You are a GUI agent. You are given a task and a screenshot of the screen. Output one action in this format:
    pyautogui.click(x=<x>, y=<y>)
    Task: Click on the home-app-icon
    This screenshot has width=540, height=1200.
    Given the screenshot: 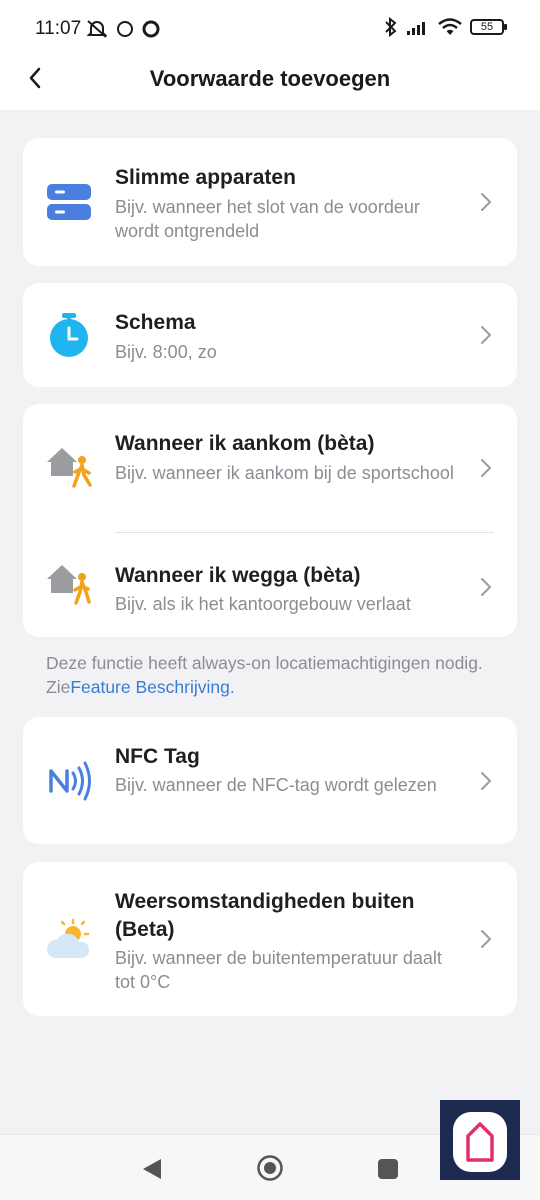 What is the action you would take?
    pyautogui.click(x=480, y=1142)
    